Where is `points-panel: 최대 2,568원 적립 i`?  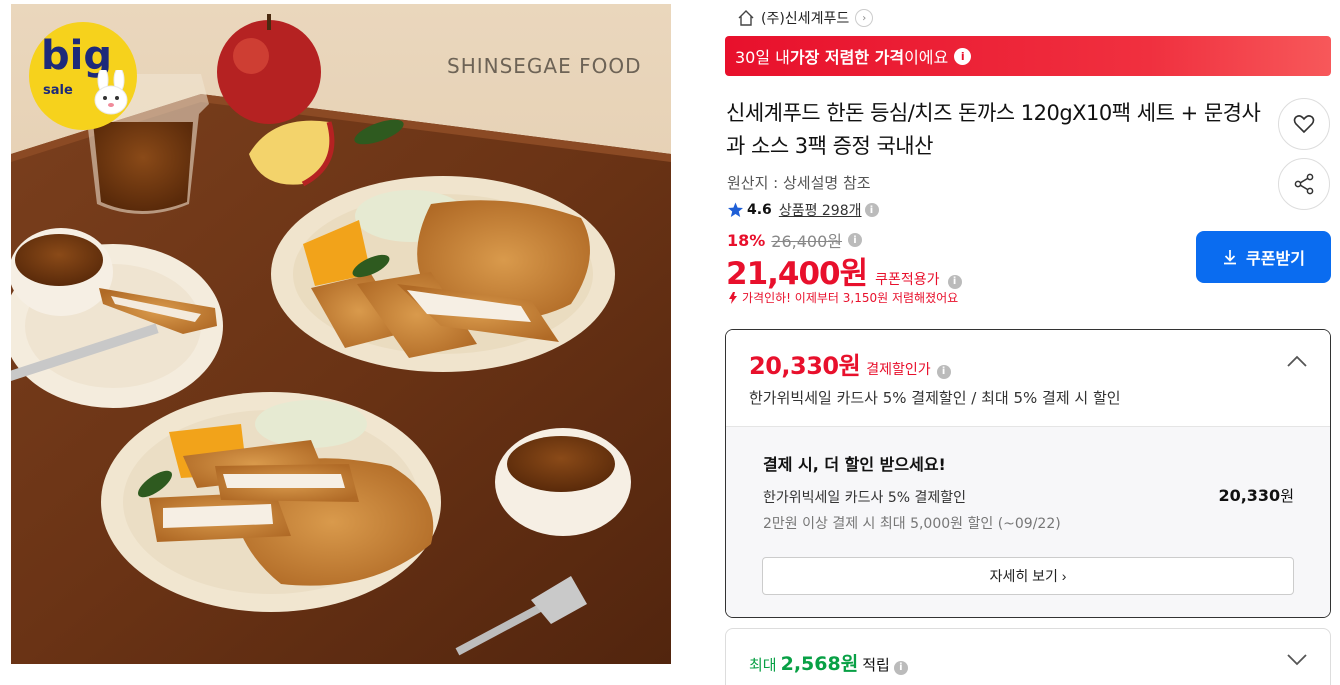 points-panel: 최대 2,568원 적립 i is located at coordinates (1028, 656).